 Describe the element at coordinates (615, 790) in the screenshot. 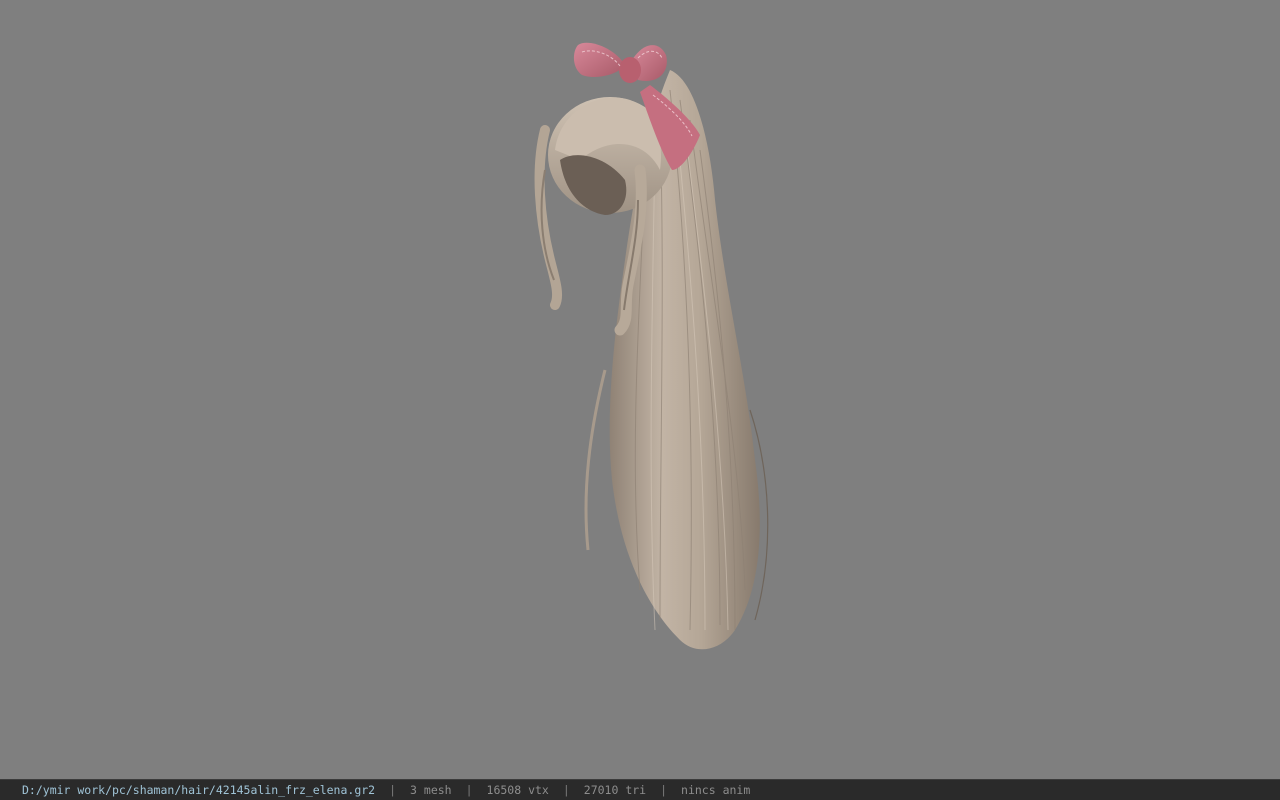

I see `triangle-count-text: 27010 tri` at that location.